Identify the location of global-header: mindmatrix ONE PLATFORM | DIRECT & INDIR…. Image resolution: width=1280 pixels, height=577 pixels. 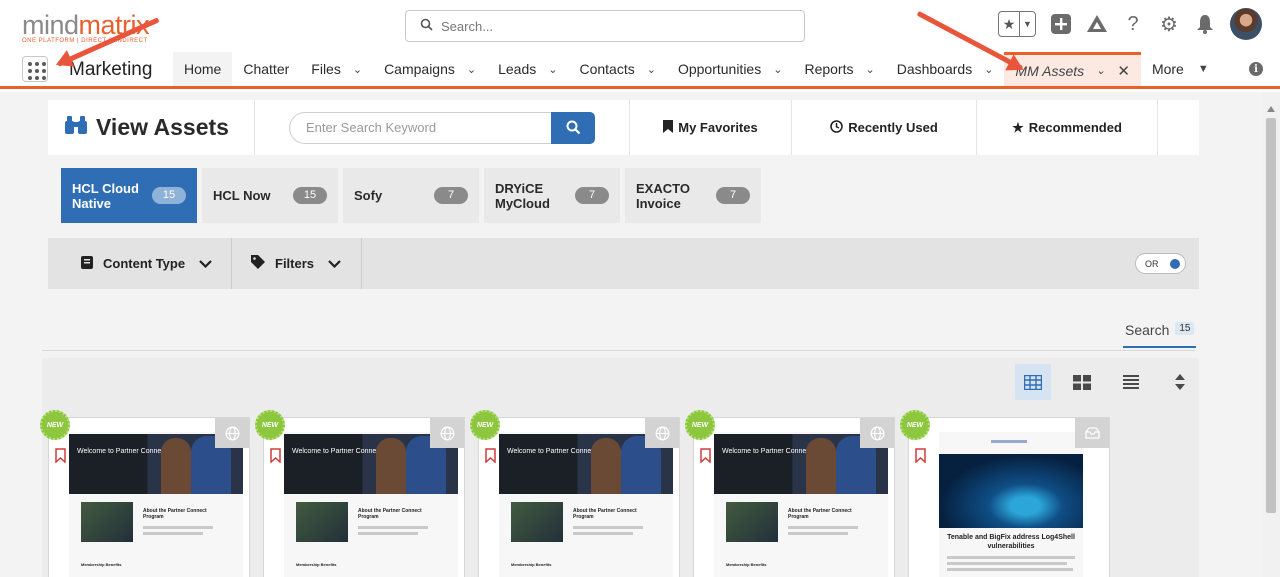
(640, 26).